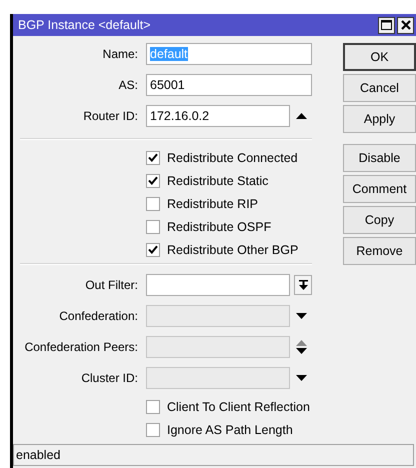 The image size is (416, 468). Describe the element at coordinates (379, 251) in the screenshot. I see `dialog-button: Remove` at that location.